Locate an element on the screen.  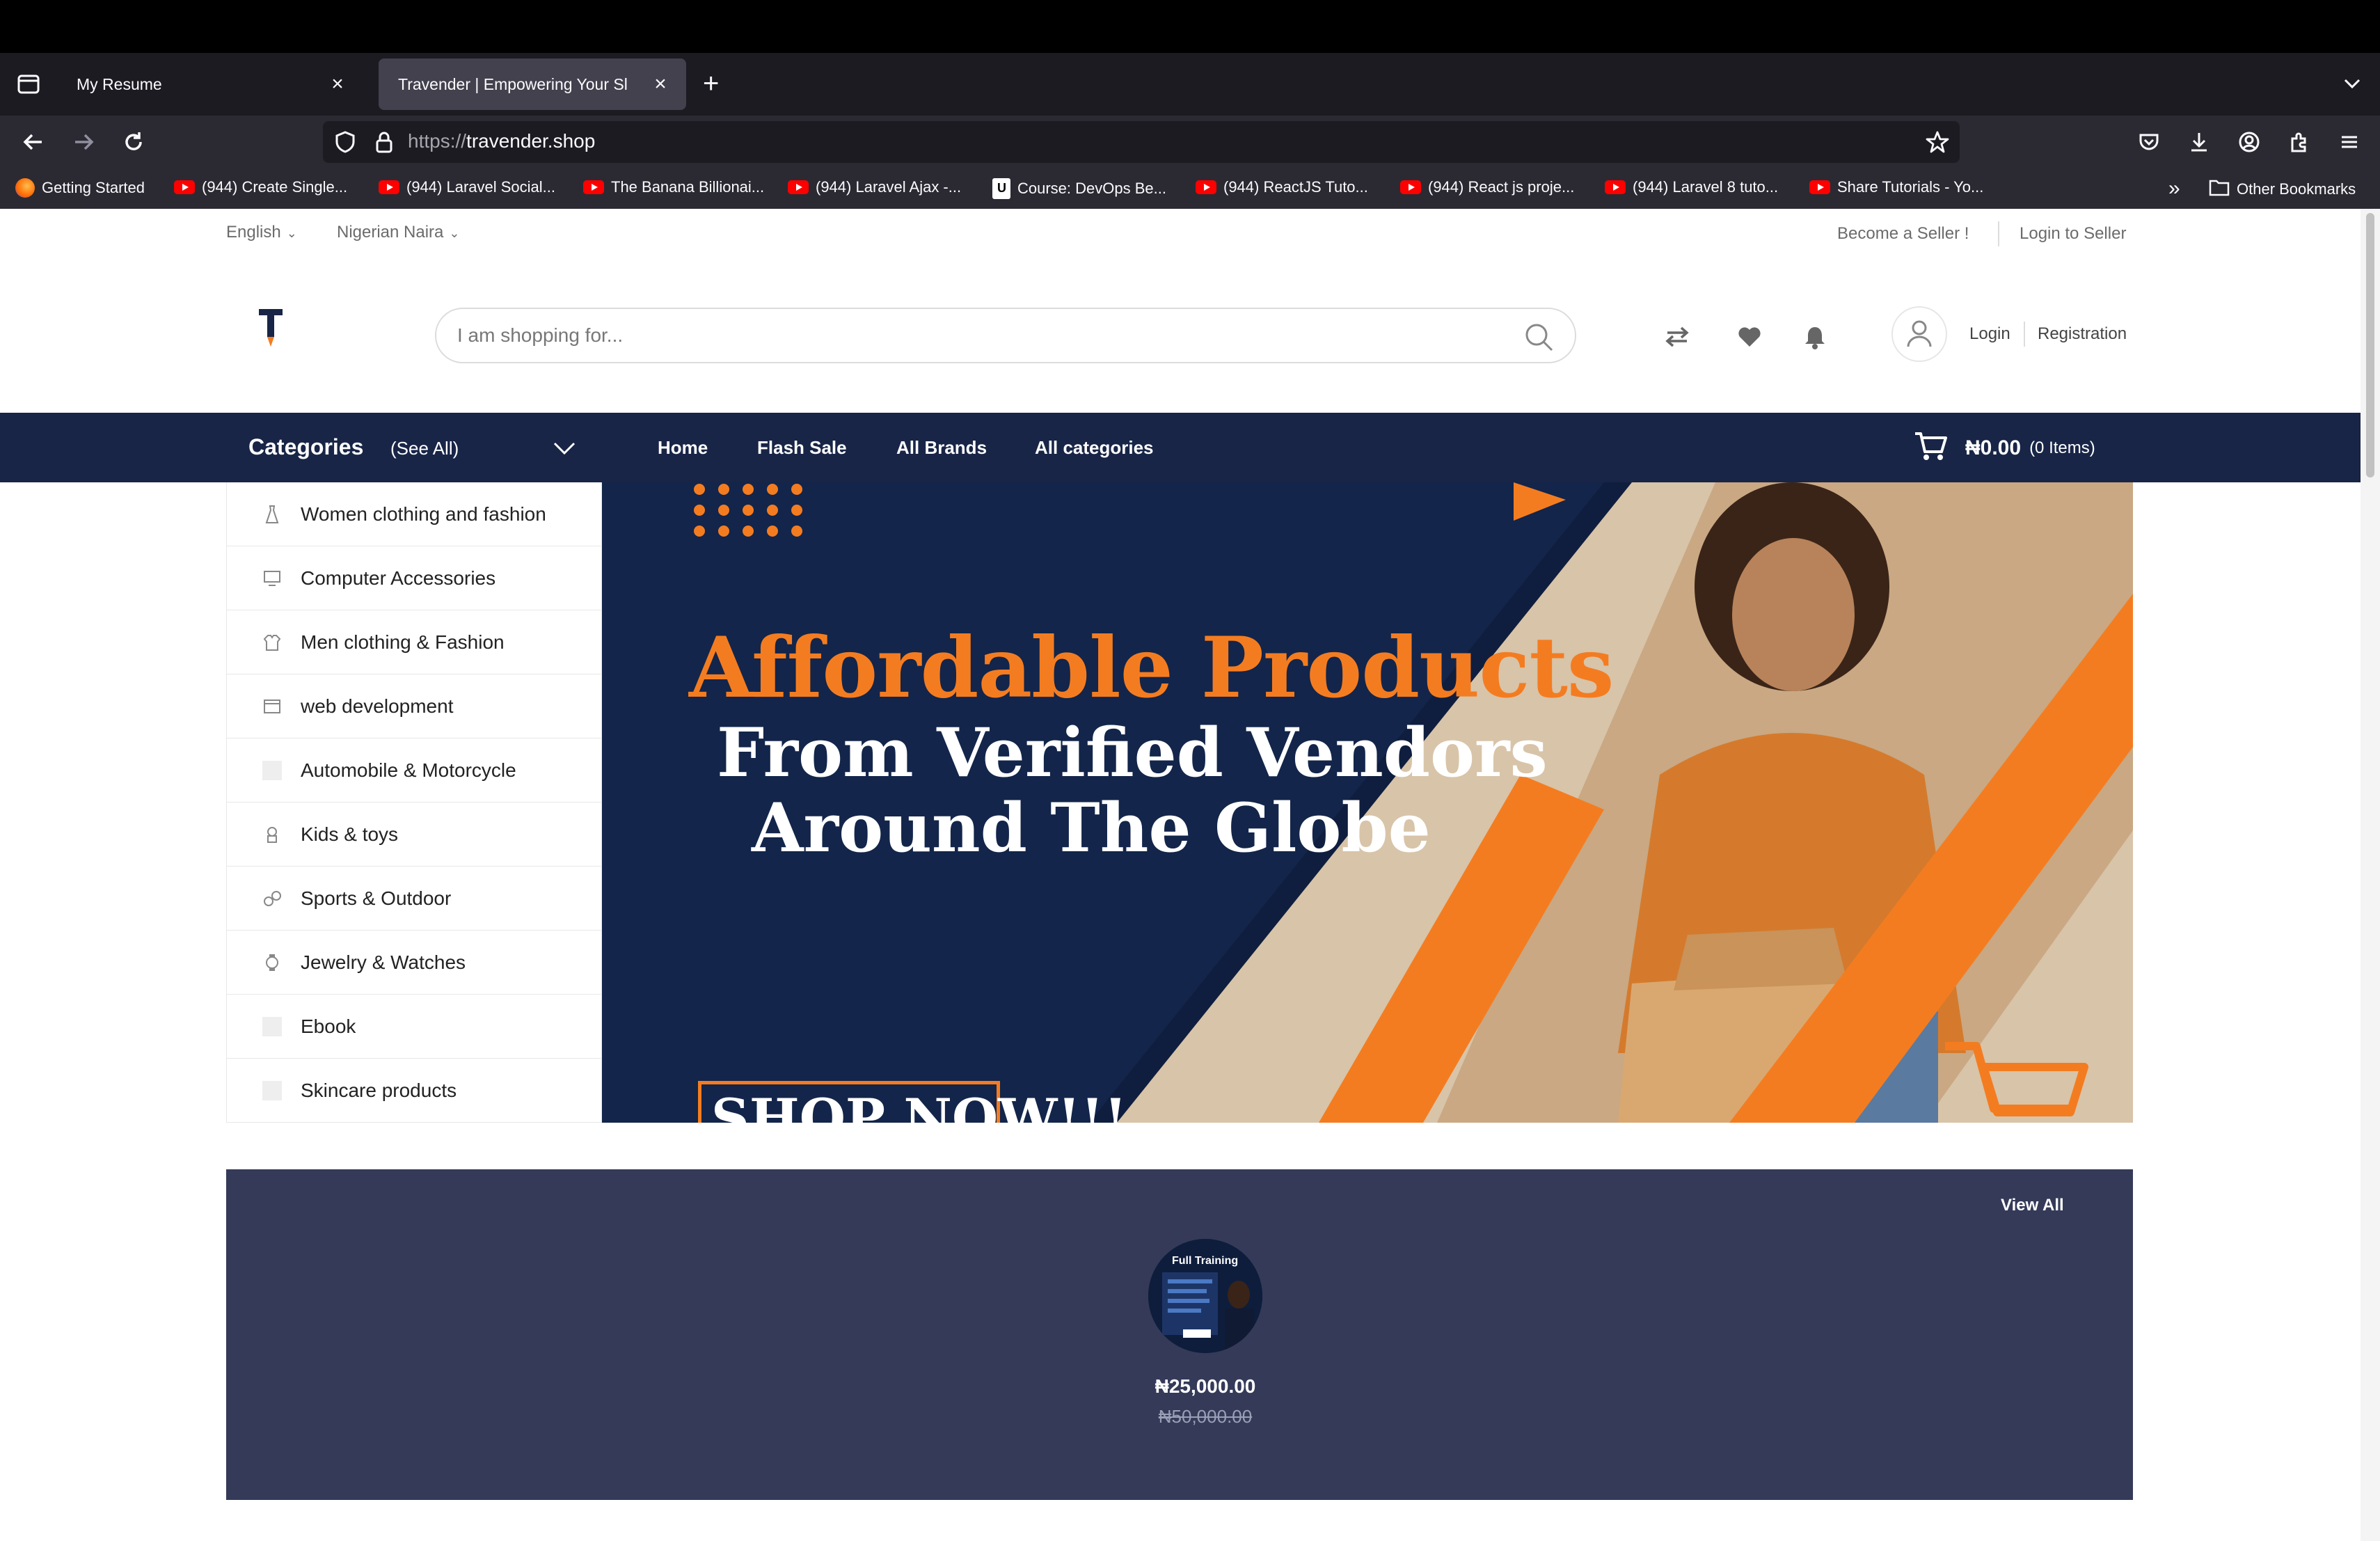
categories-toggle: Categories (See All) is located at coordinates (414, 447).